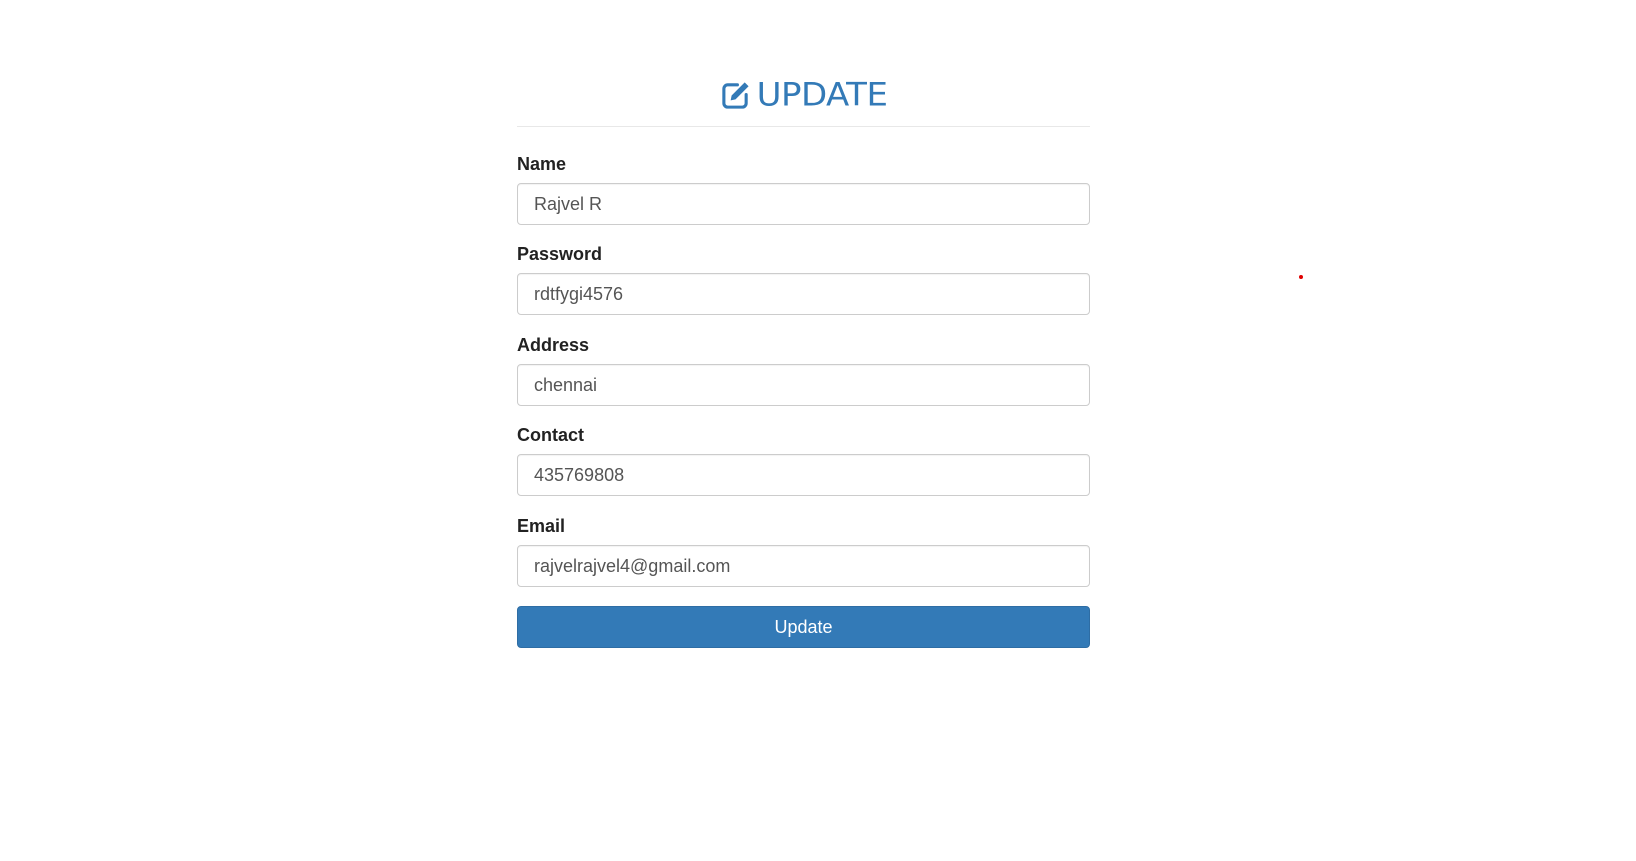 The height and width of the screenshot is (861, 1636). What do you see at coordinates (735, 95) in the screenshot?
I see `edit-icon` at bounding box center [735, 95].